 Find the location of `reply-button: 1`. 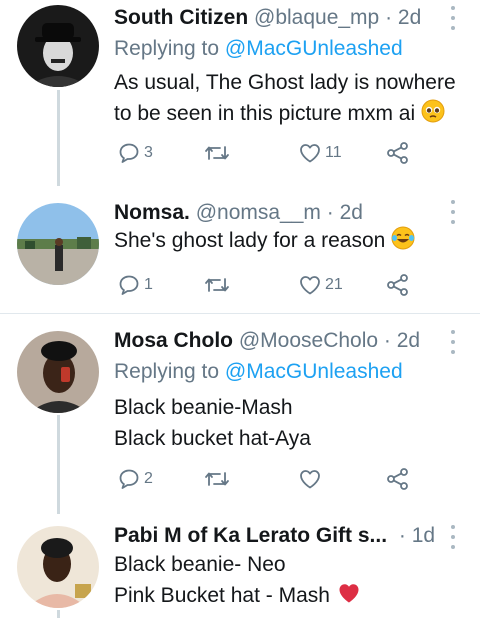

reply-button: 1 is located at coordinates (135, 285).